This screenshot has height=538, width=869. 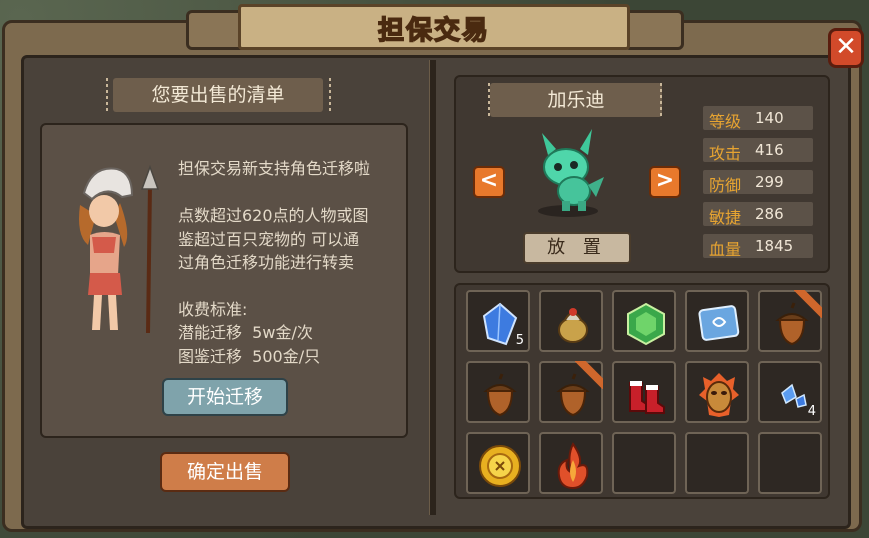 I want to click on stat-attack-value: 416, so click(x=769, y=150).